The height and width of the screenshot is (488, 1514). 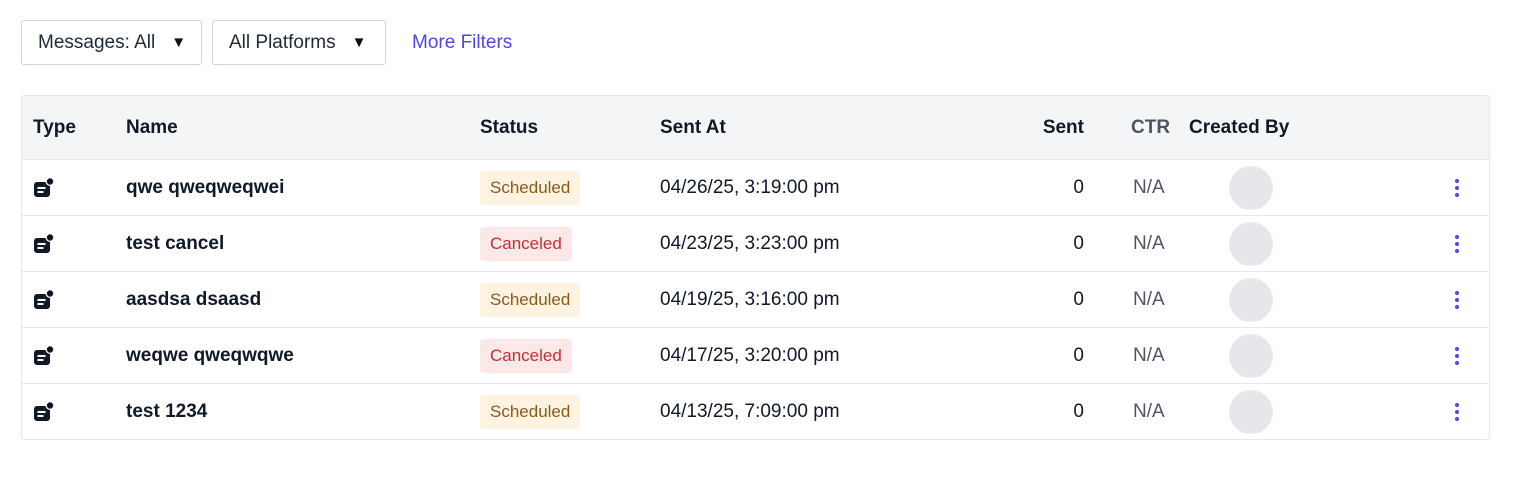 I want to click on sent-at-value: 04/26/25, 3:19:00 pm, so click(x=750, y=187).